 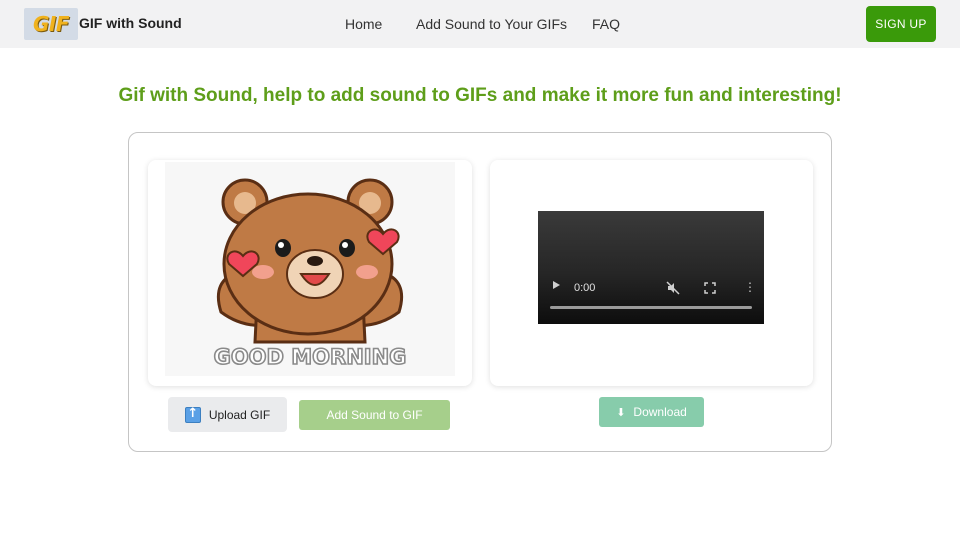 I want to click on bear-gif-image: GOOD MORNING, so click(x=310, y=269).